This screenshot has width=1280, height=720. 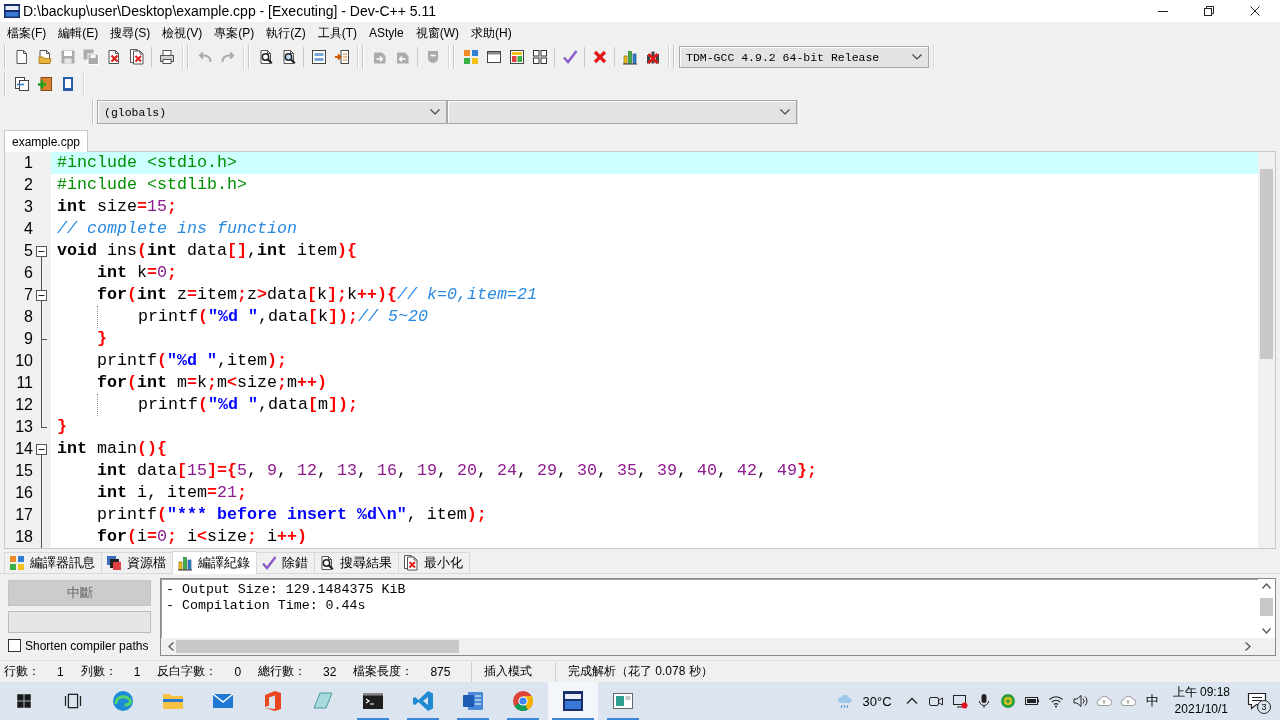 What do you see at coordinates (12, 11) in the screenshot?
I see `app-logo-icon` at bounding box center [12, 11].